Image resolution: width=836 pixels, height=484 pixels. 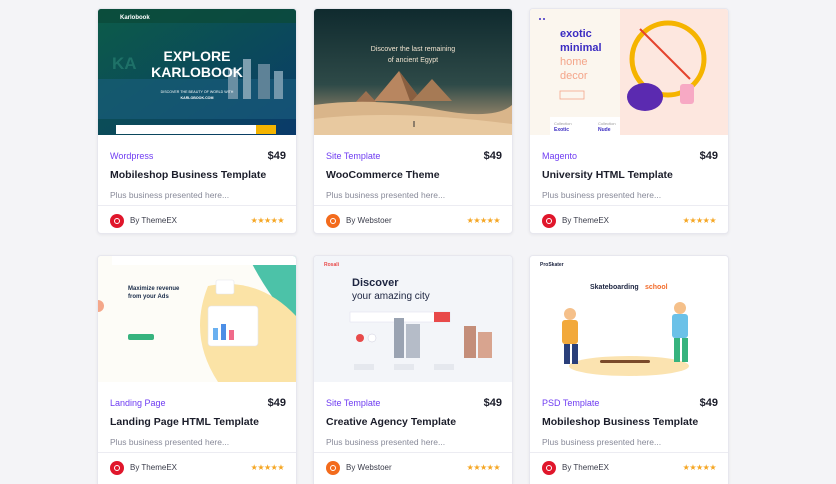 I want to click on svg-text: KARLOBOOK.COM, so click(x=197, y=98).